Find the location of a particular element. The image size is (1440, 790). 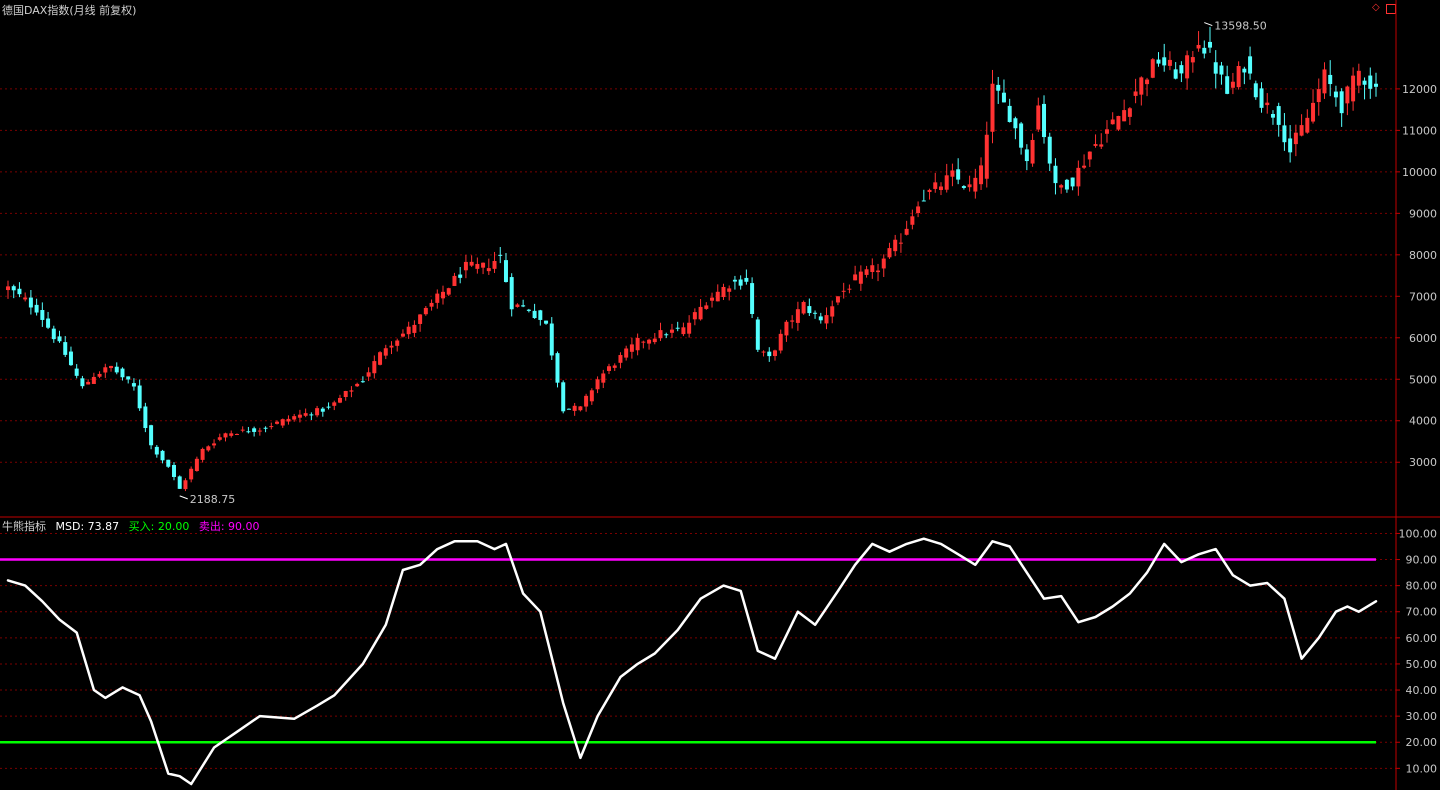

price-tick-label: 11000 is located at coordinates (1419, 130).